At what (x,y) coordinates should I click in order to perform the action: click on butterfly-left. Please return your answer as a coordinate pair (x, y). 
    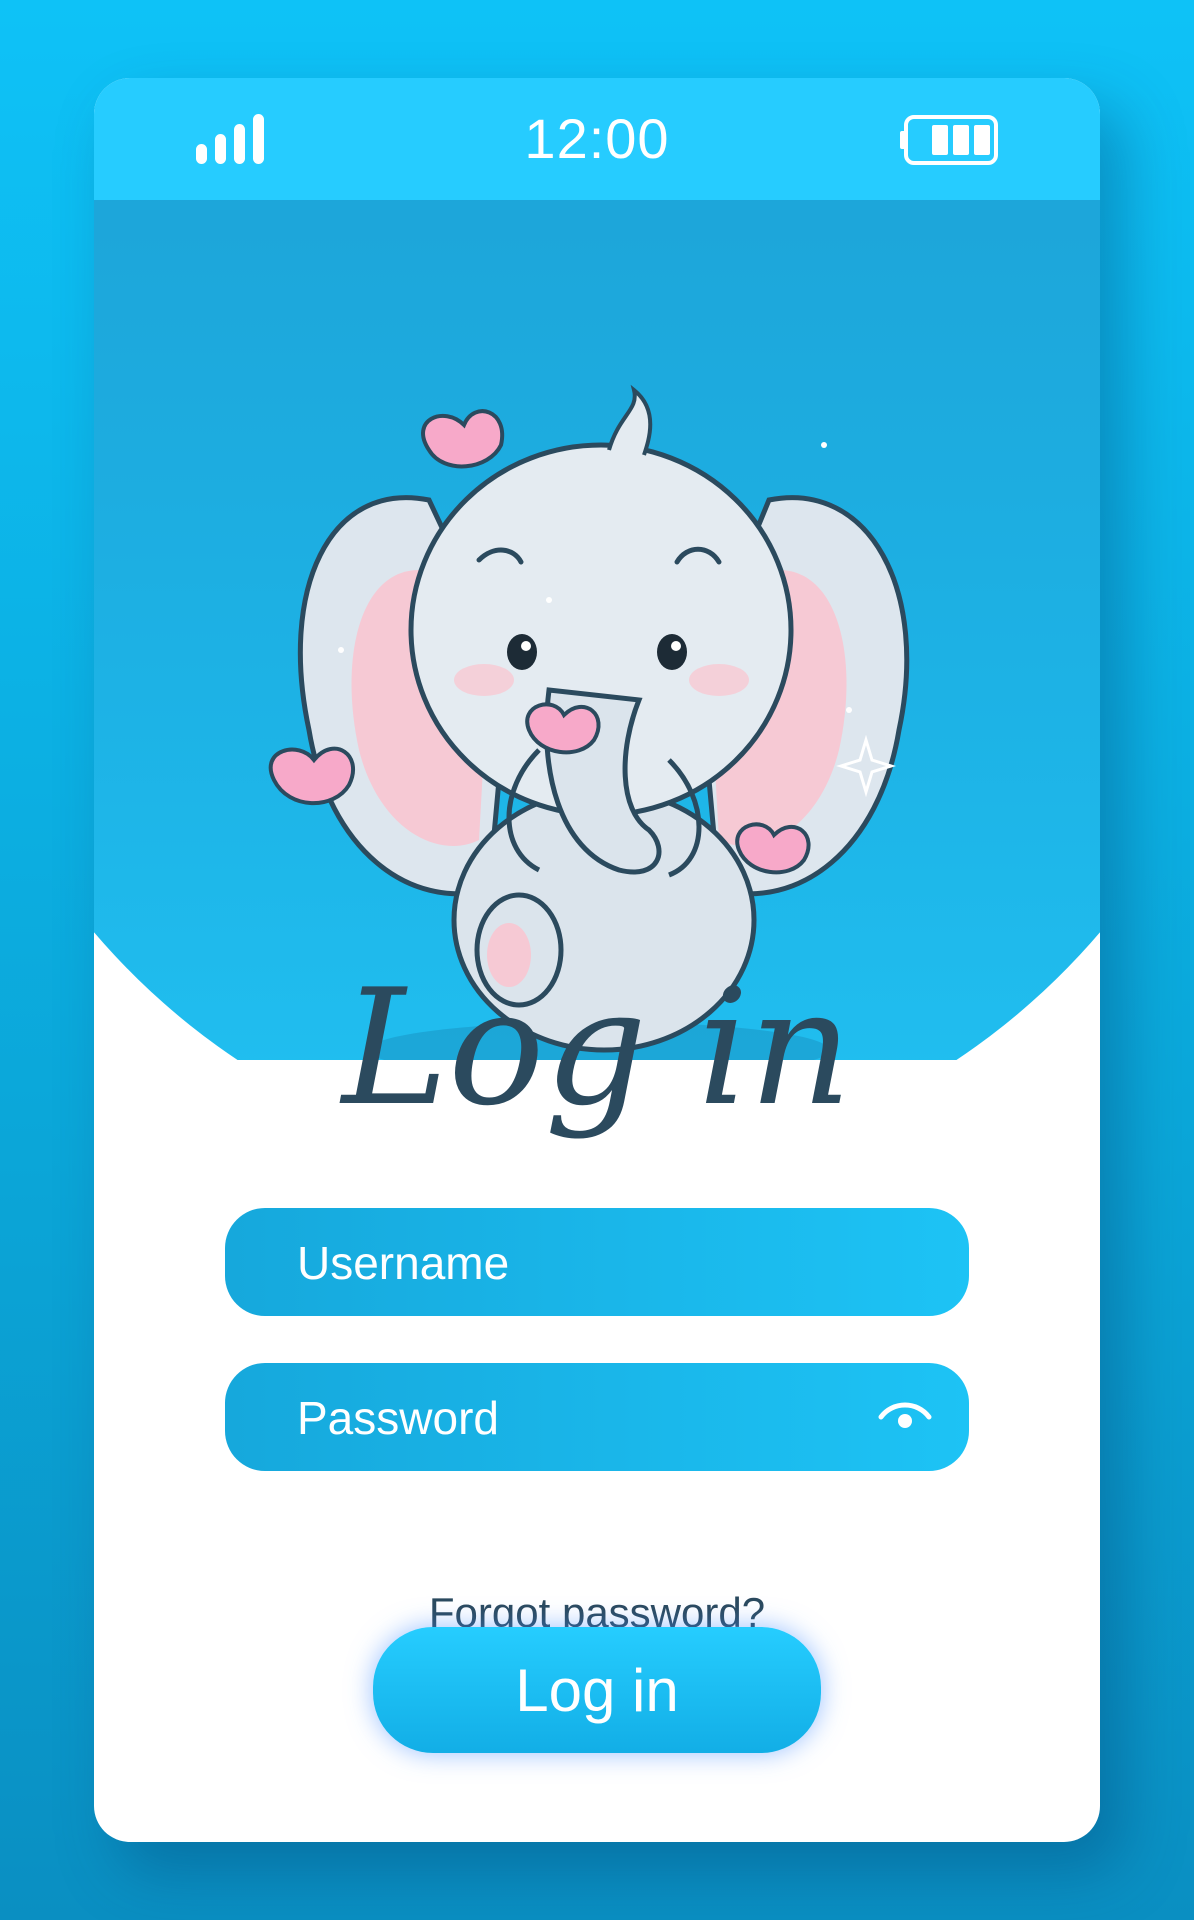
    Looking at the image, I should click on (312, 776).